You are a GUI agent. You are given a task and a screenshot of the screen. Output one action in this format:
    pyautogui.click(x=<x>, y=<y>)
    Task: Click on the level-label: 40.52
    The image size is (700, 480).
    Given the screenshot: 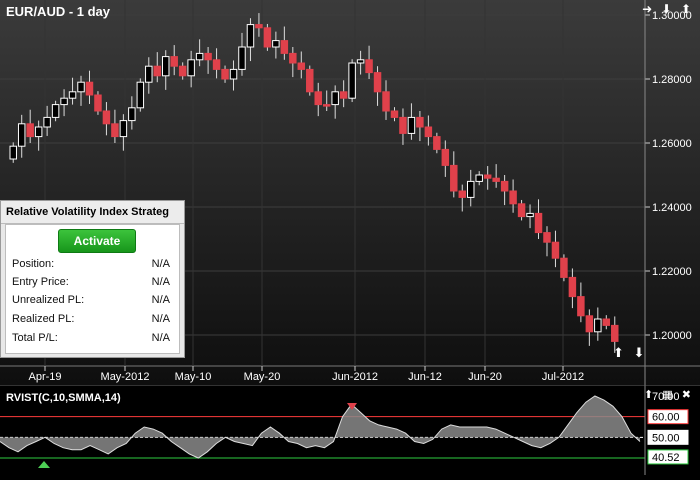 What is the action you would take?
    pyautogui.click(x=666, y=458)
    